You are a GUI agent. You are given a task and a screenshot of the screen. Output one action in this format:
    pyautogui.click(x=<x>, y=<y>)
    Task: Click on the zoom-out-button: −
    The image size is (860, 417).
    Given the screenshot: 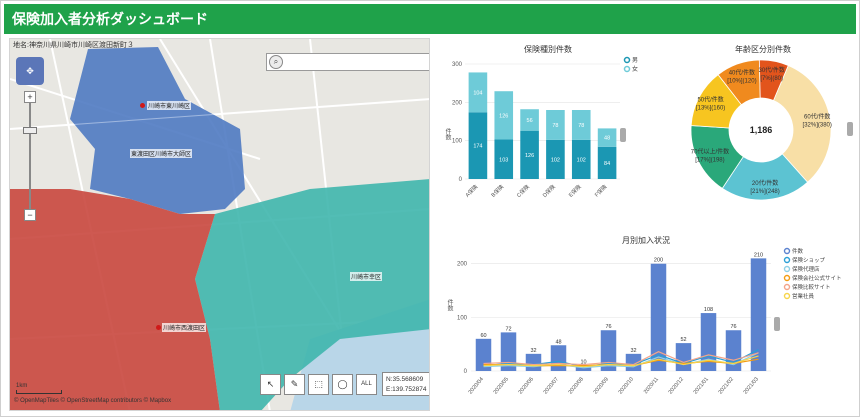 What is the action you would take?
    pyautogui.click(x=30, y=215)
    